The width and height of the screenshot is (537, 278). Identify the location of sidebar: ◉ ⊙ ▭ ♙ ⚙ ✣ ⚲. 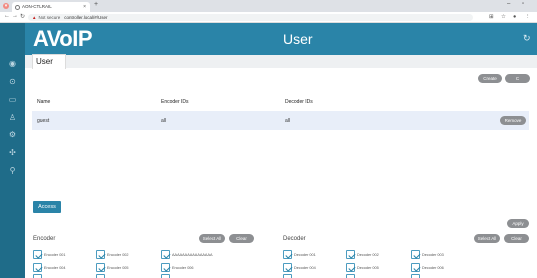
(12, 150).